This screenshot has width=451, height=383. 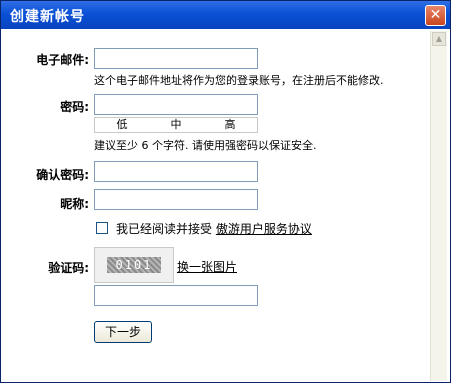 What do you see at coordinates (230, 124) in the screenshot?
I see `strength-high: 高` at bounding box center [230, 124].